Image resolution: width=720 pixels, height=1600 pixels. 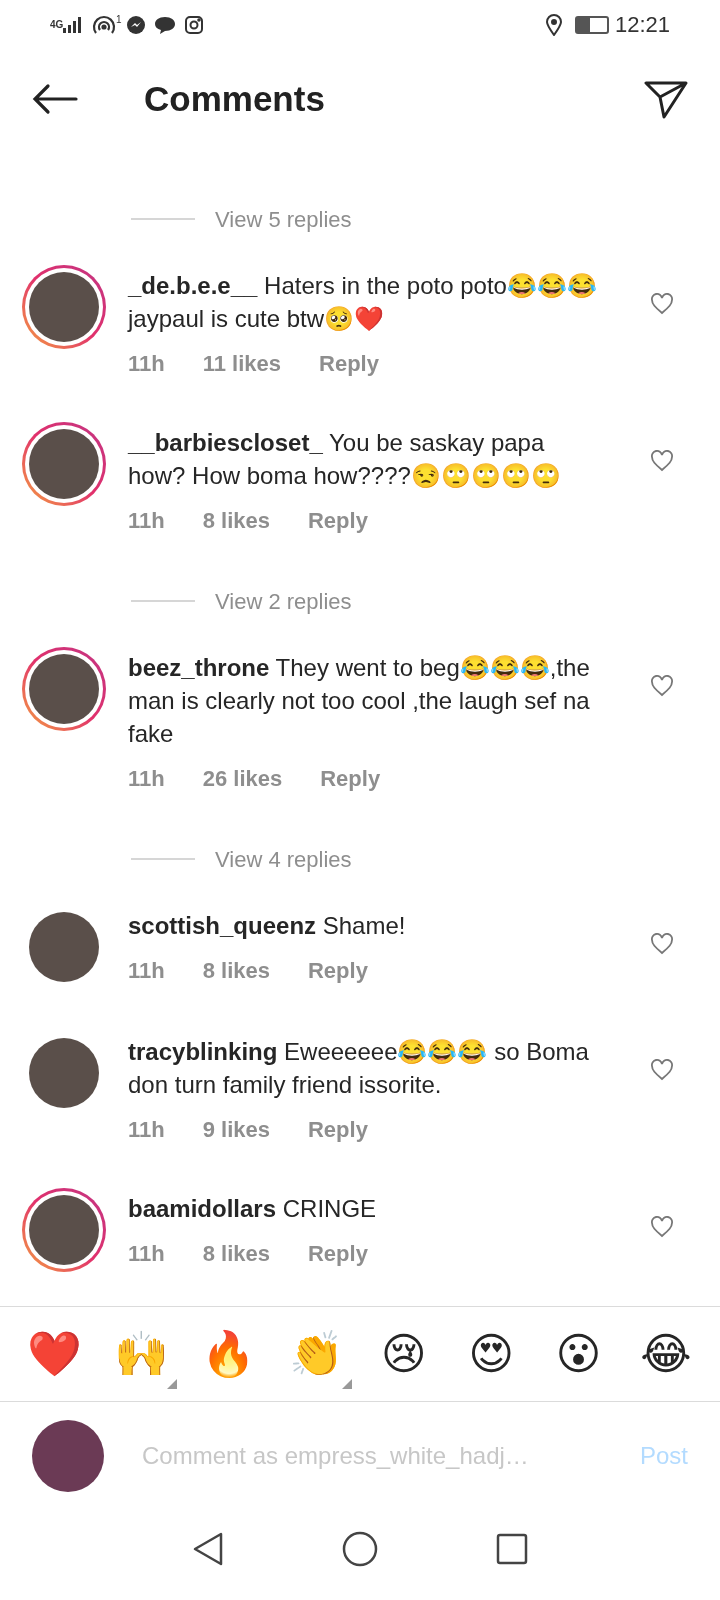 What do you see at coordinates (491, 1354) in the screenshot?
I see `reaction-emoji-button: 😍` at bounding box center [491, 1354].